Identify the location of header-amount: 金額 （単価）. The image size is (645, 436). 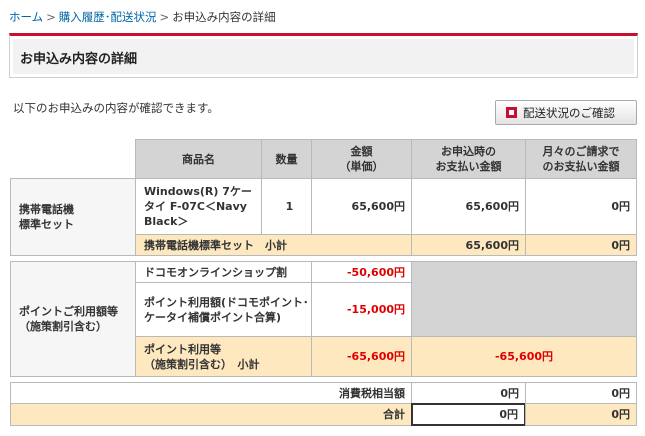
(361, 159).